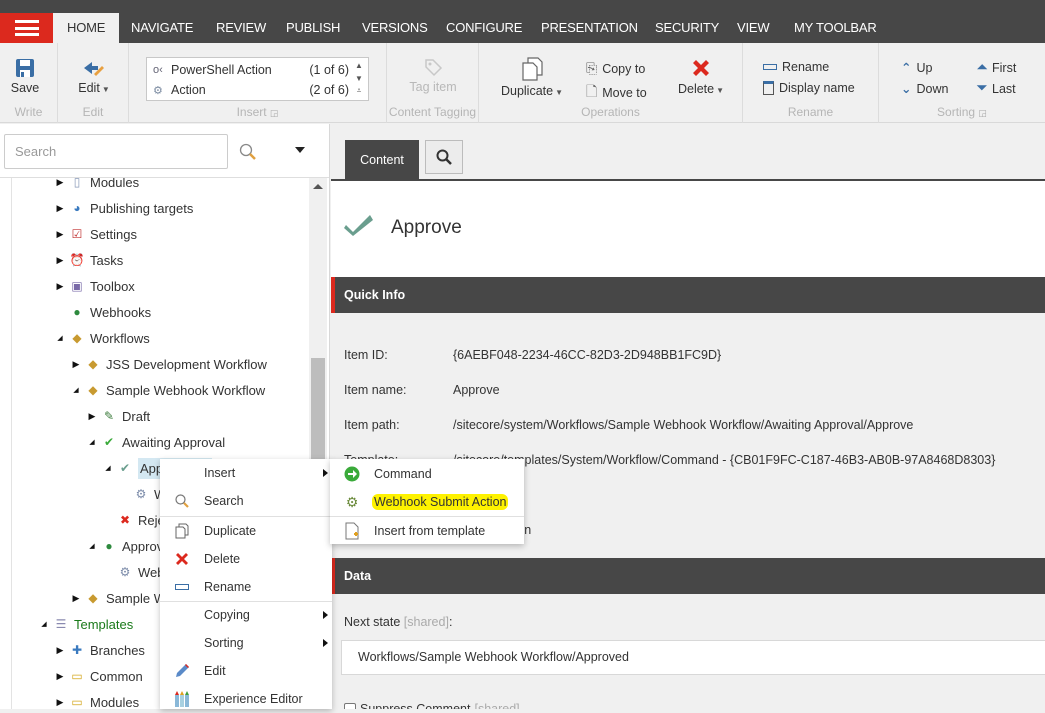 This screenshot has width=1045, height=713. What do you see at coordinates (350, 706) in the screenshot?
I see `suppress-comment-checkbox` at bounding box center [350, 706].